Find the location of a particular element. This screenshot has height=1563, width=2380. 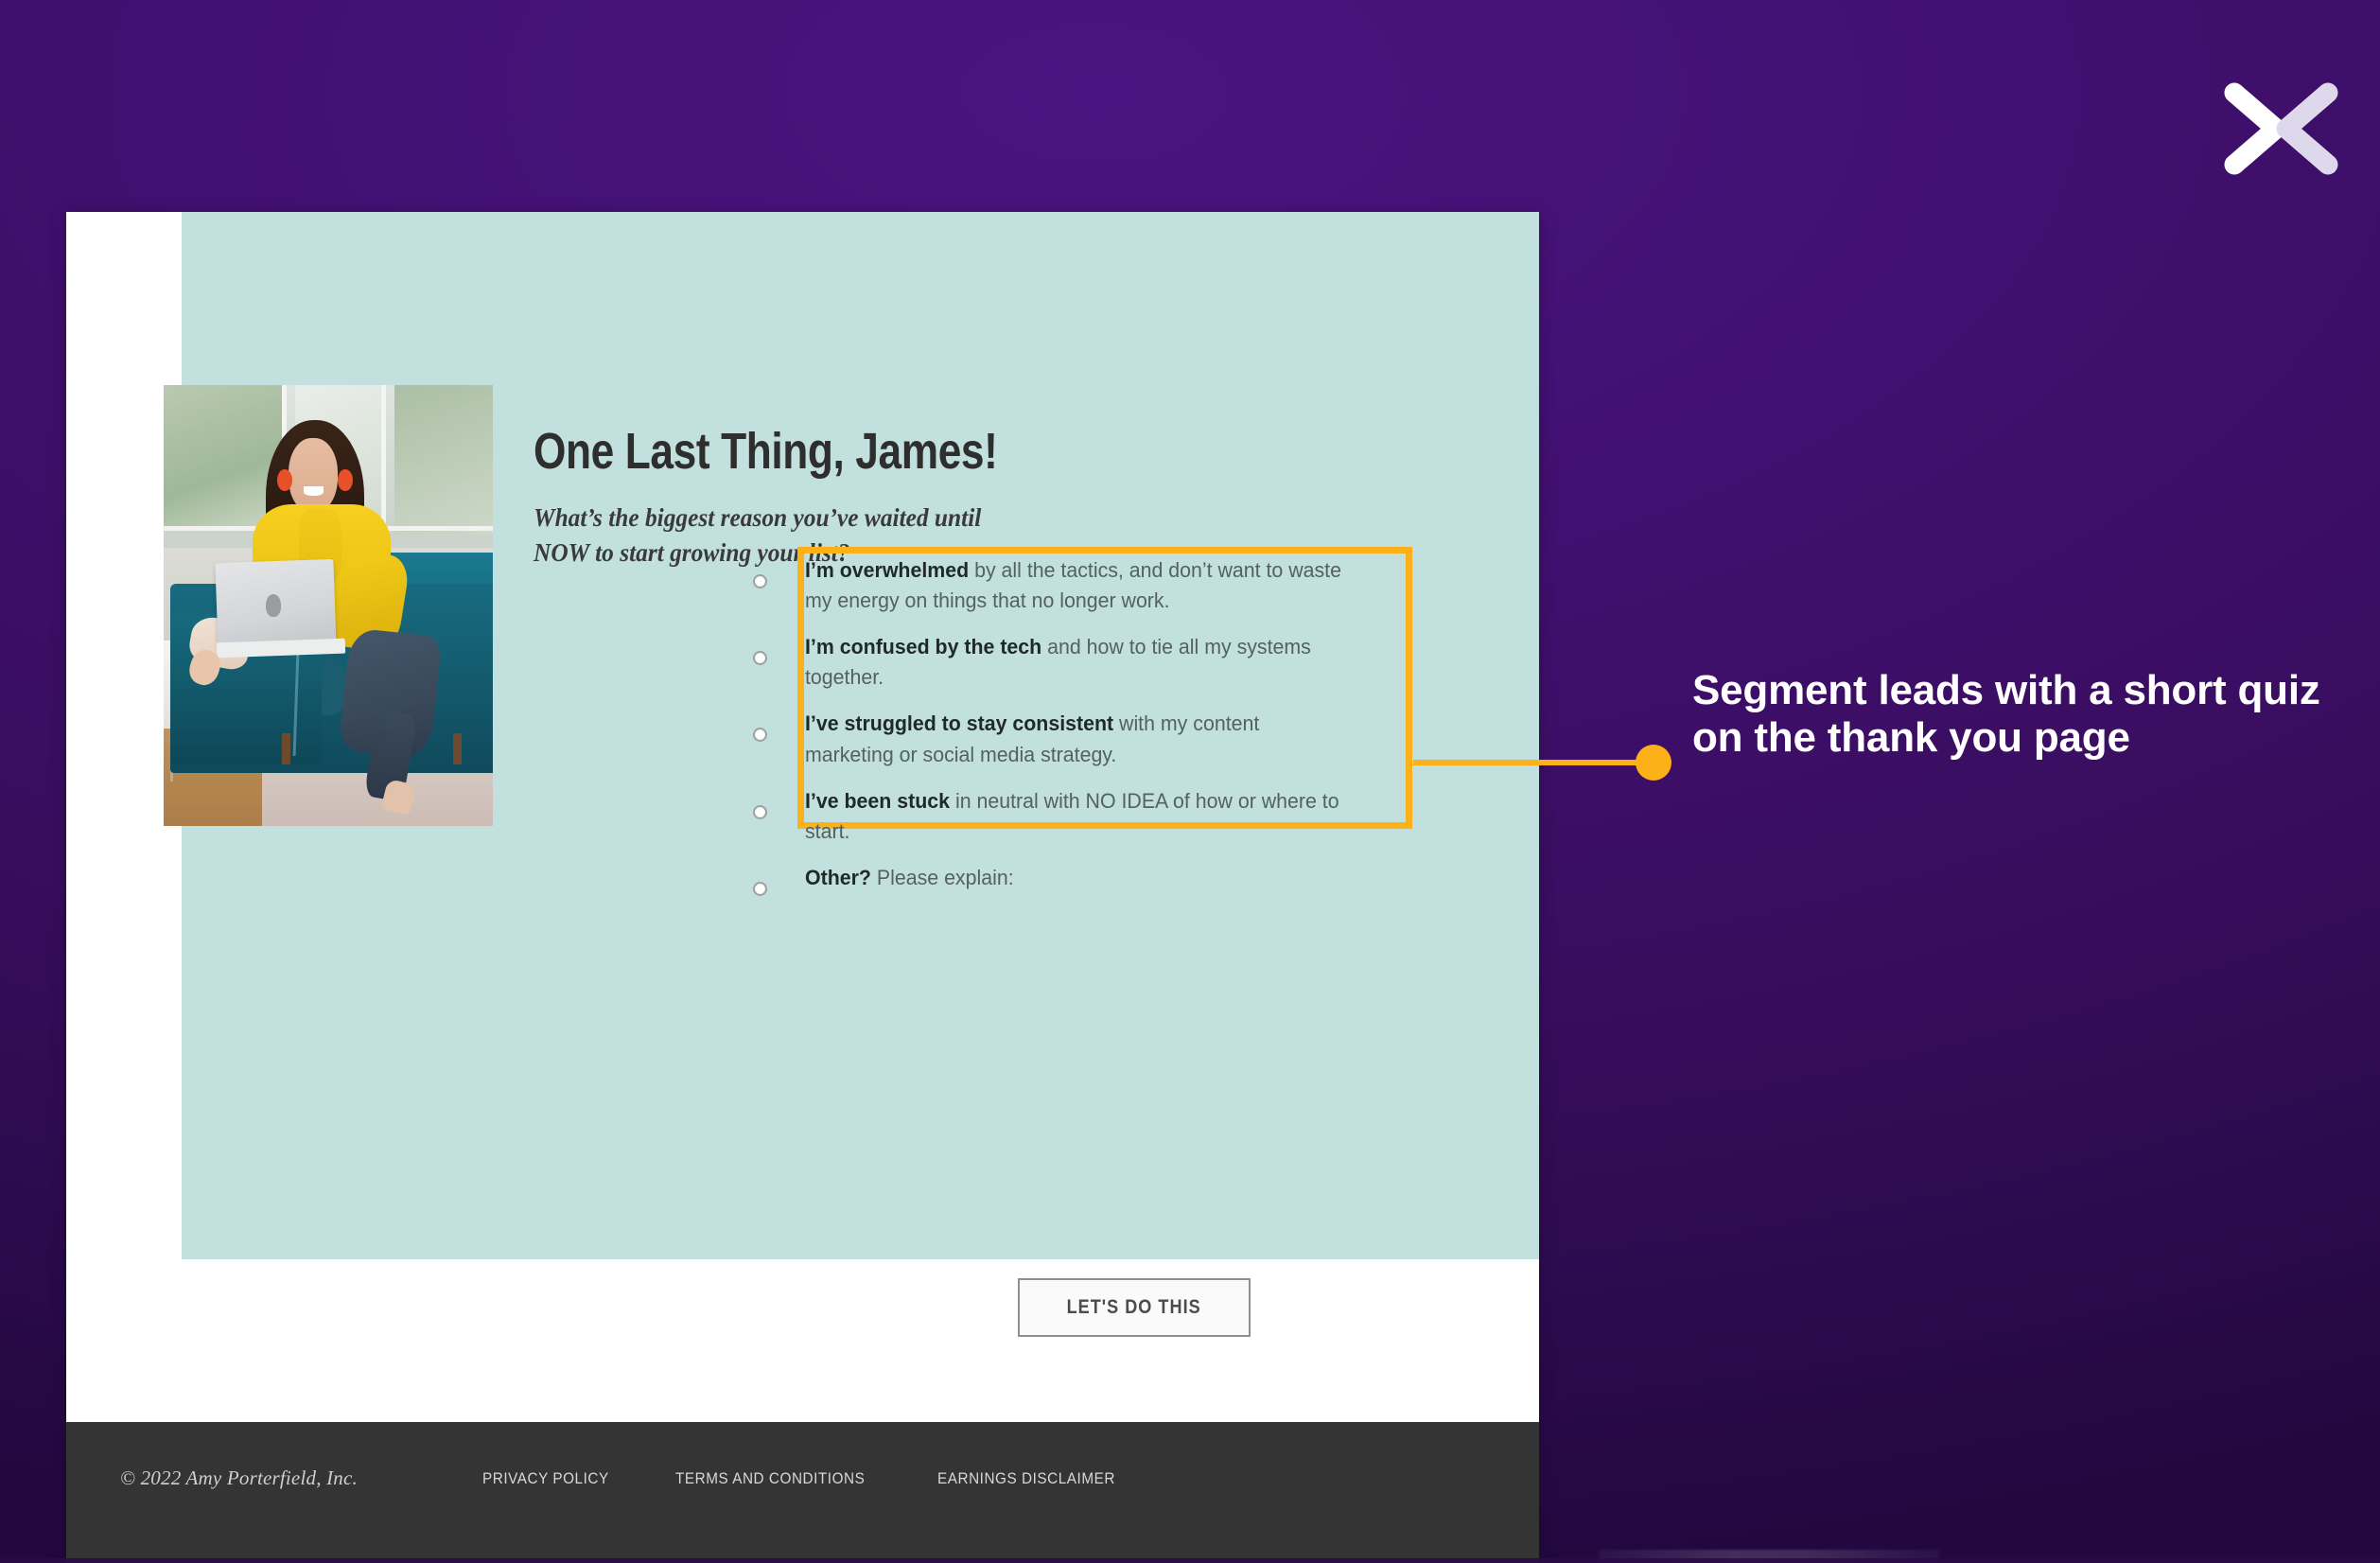

footer-link-privacy-policy: PRIVACY POLICY is located at coordinates (545, 1479).